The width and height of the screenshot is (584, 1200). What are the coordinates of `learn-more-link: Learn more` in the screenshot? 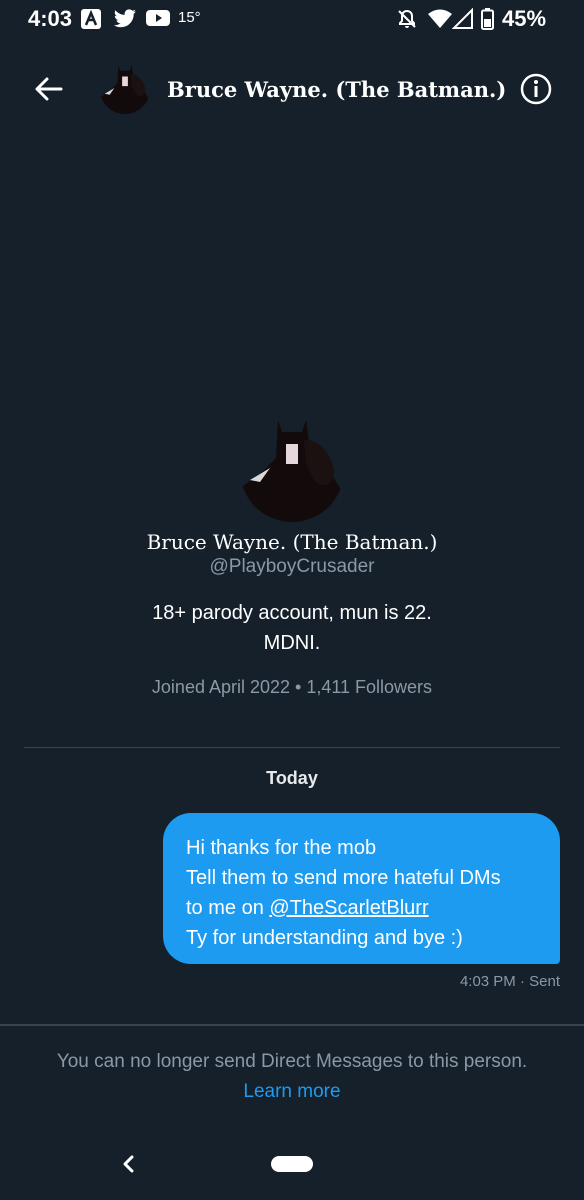 It's located at (292, 1092).